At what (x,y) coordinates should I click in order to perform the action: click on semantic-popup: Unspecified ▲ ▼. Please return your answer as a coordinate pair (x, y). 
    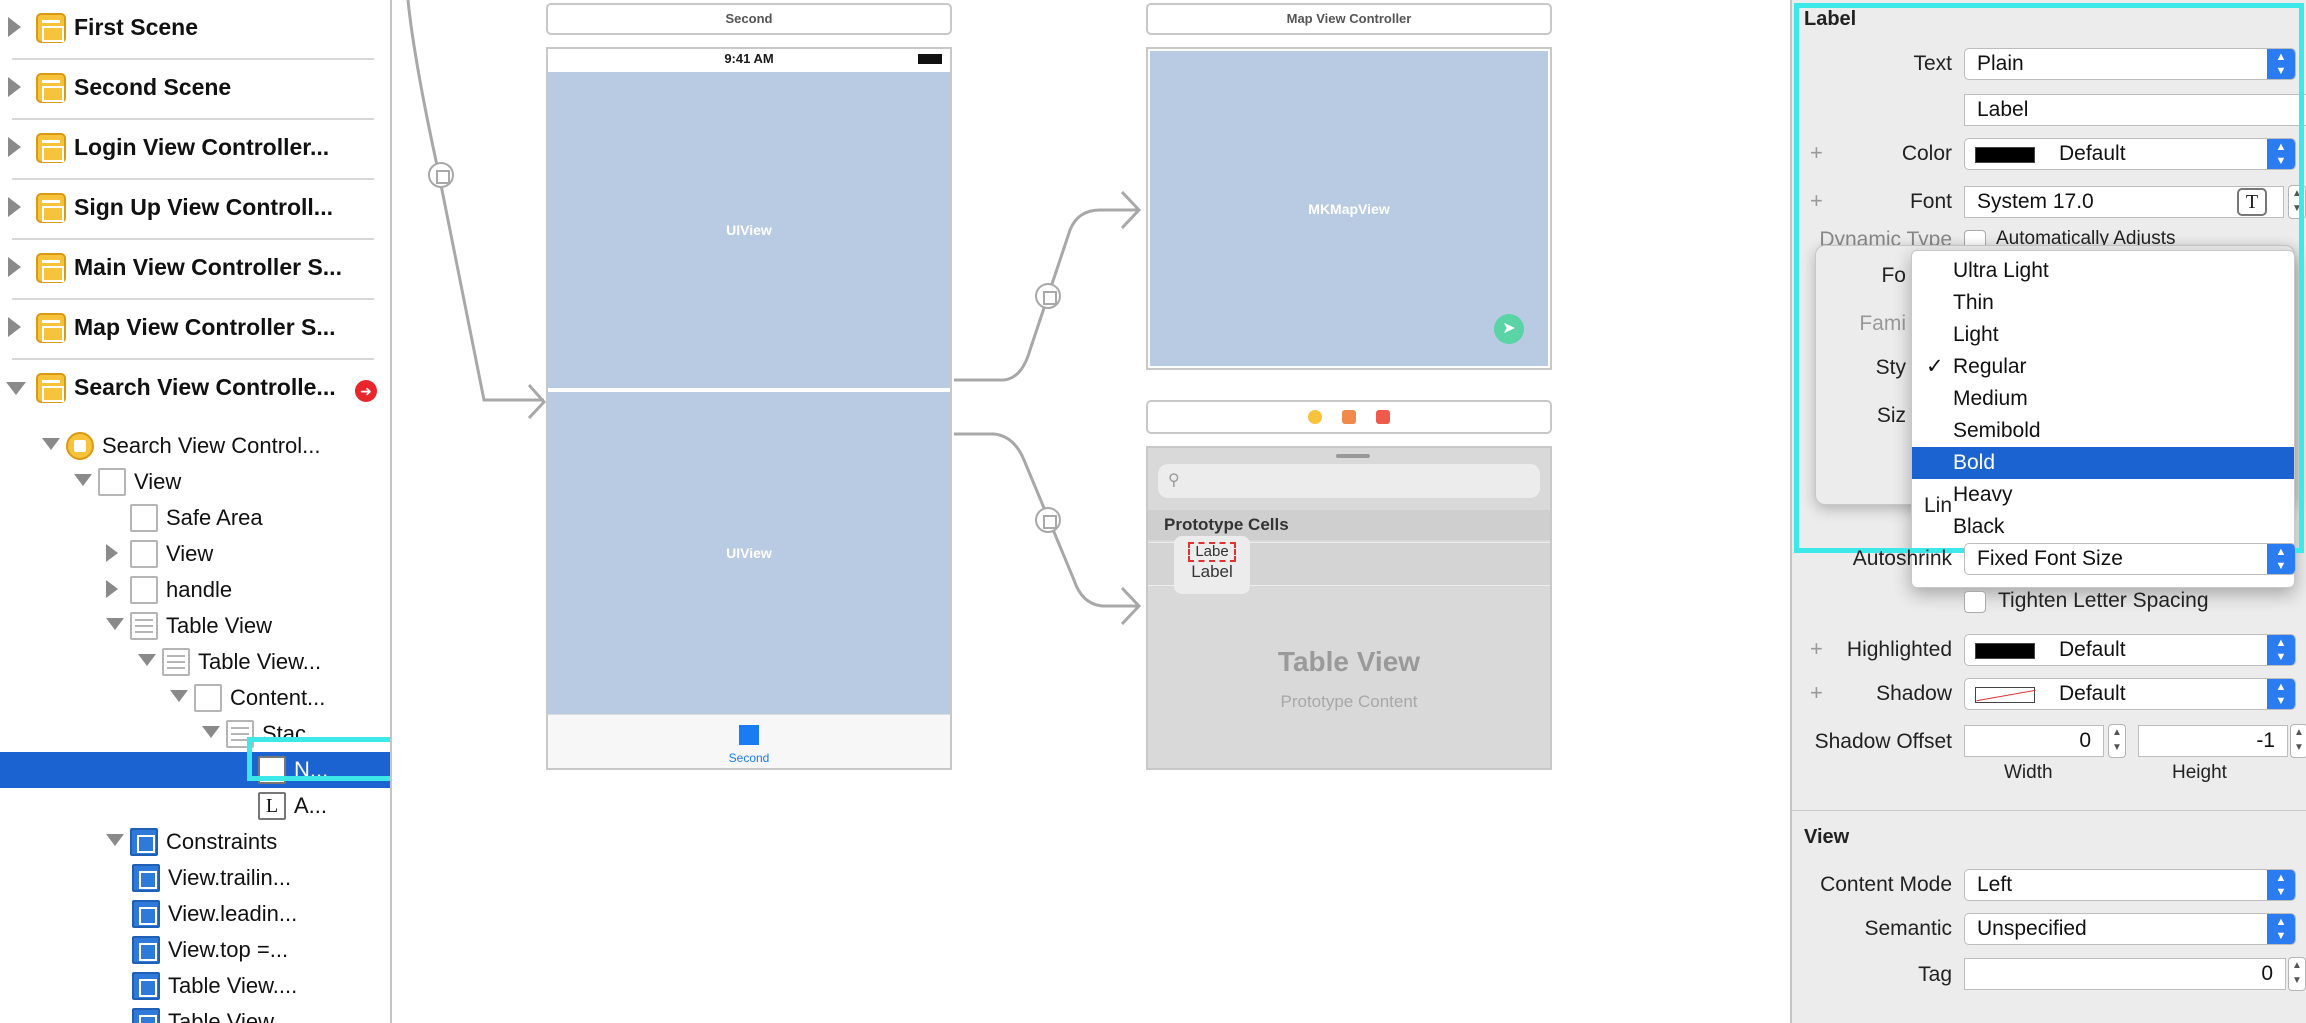
    Looking at the image, I should click on (2130, 929).